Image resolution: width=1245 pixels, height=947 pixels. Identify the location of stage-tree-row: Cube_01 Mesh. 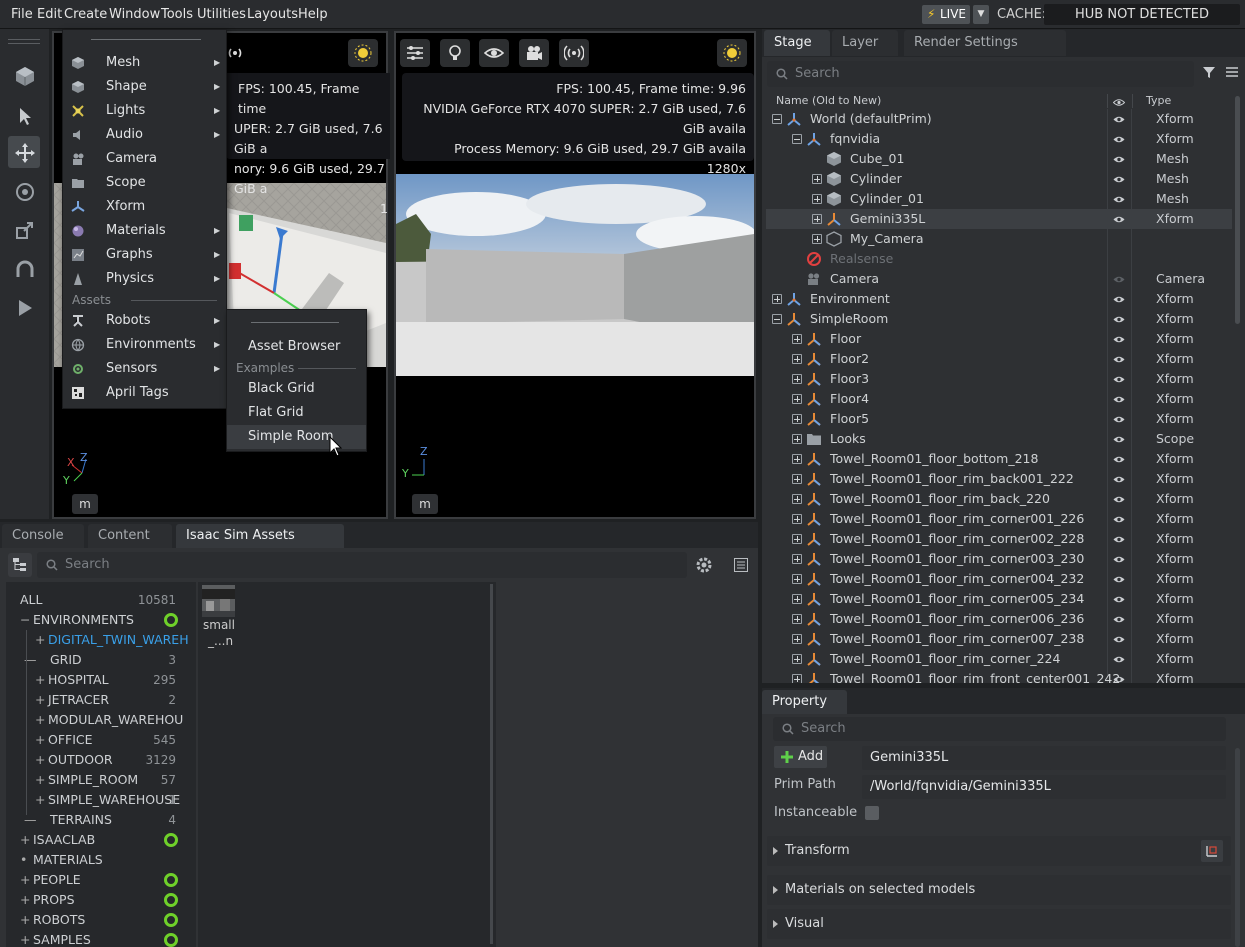
(999, 159).